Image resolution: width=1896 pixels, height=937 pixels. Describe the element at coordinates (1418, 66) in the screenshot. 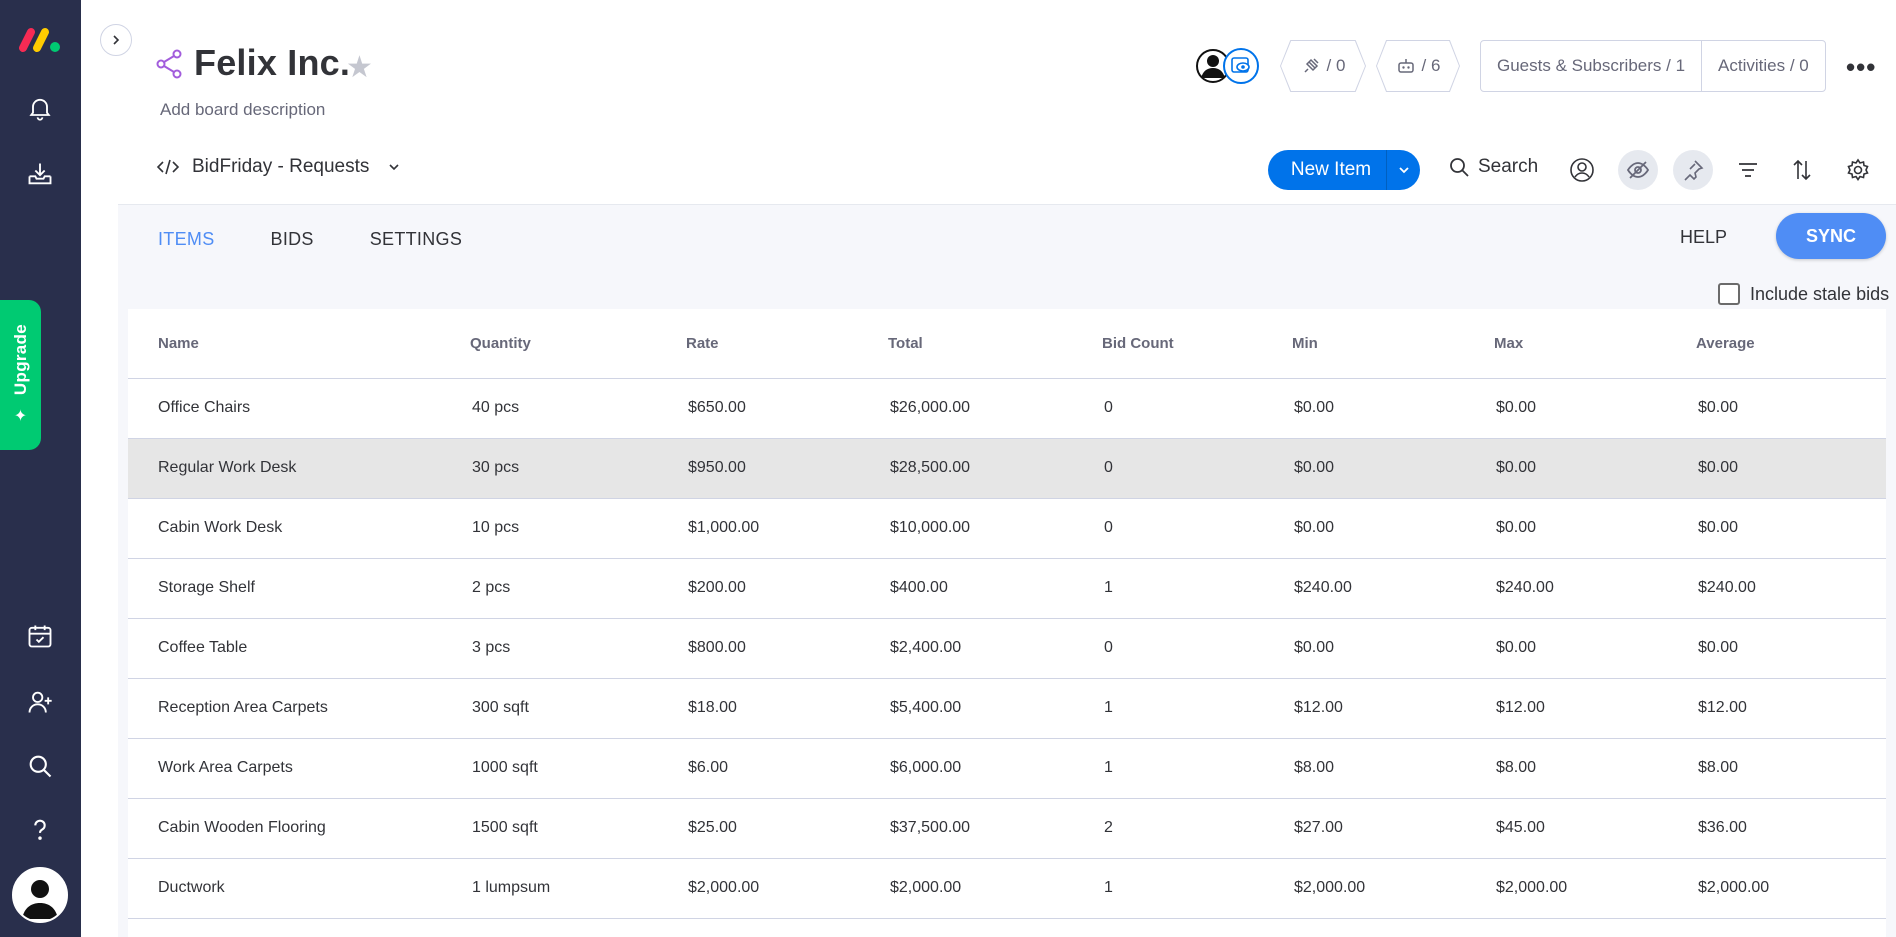

I see `automations-button: / 6` at that location.